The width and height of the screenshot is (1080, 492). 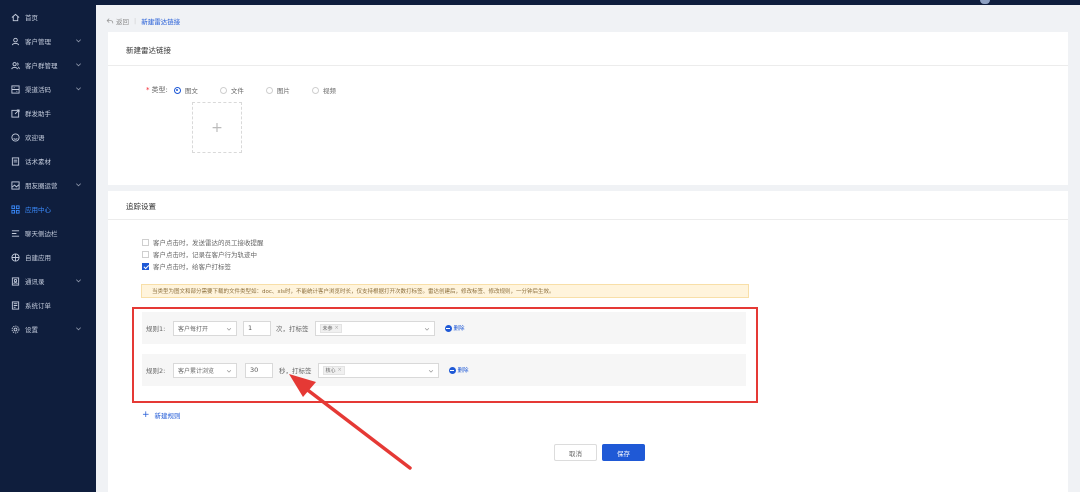 What do you see at coordinates (110, 21) in the screenshot?
I see `back-arrow-icon` at bounding box center [110, 21].